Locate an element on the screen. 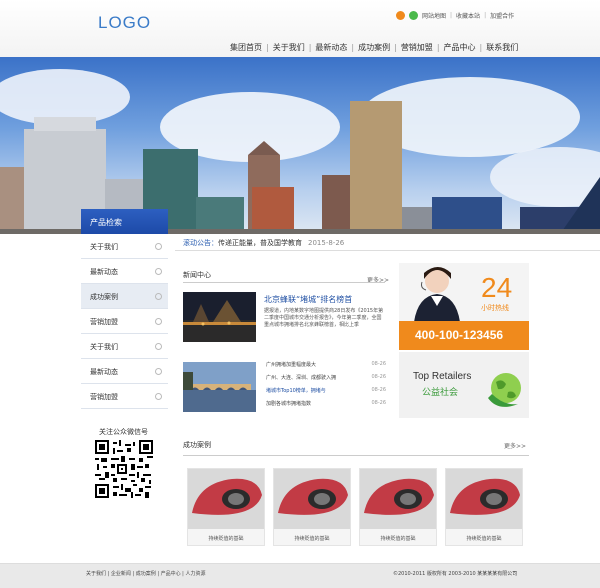  news-section-title: 新闻中心 is located at coordinates (197, 275).